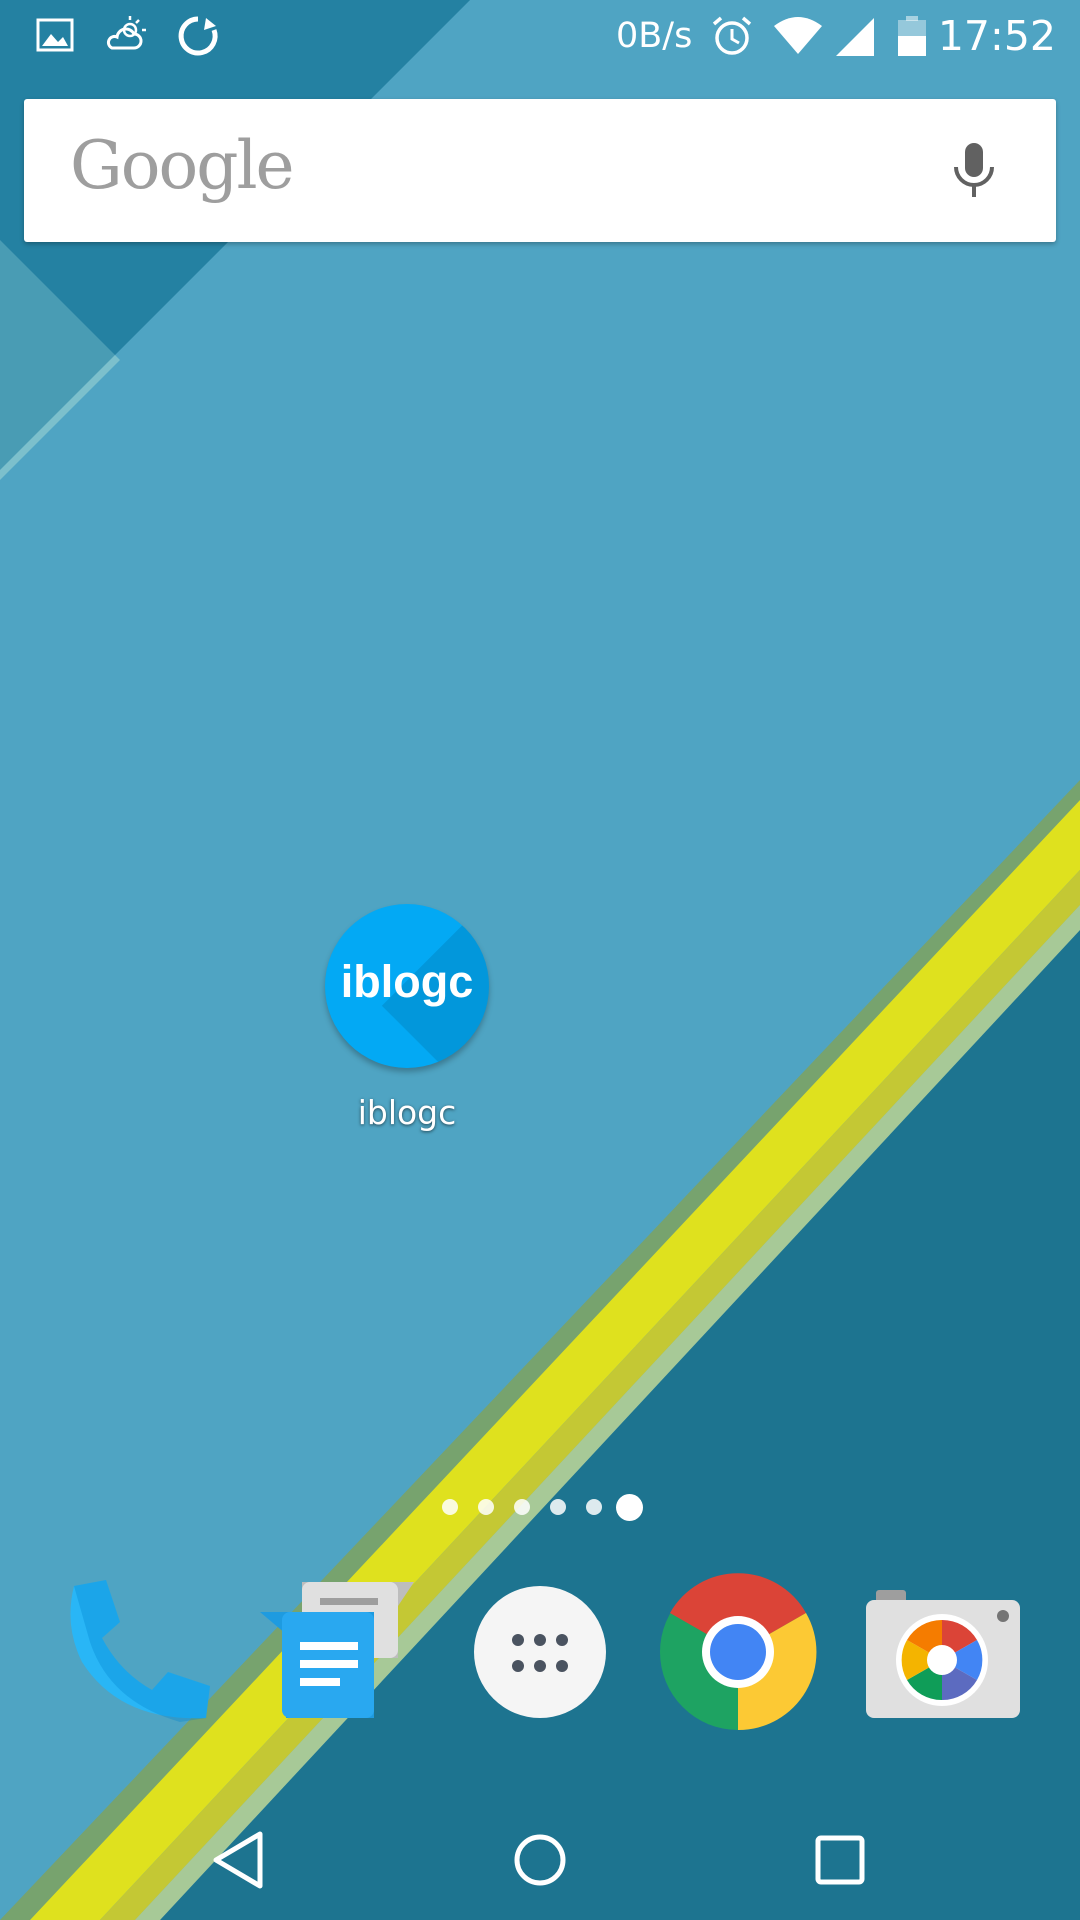  What do you see at coordinates (996, 36) in the screenshot?
I see `clock: 17:52` at bounding box center [996, 36].